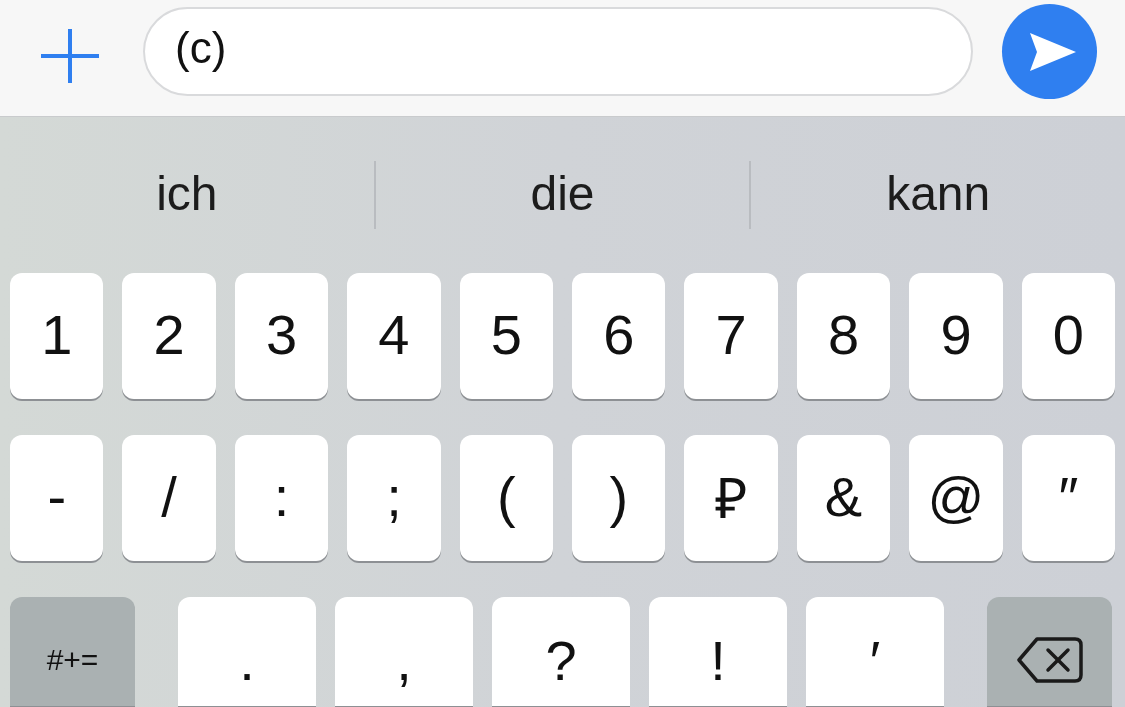  What do you see at coordinates (394, 336) in the screenshot?
I see `keyboard-key: 4` at bounding box center [394, 336].